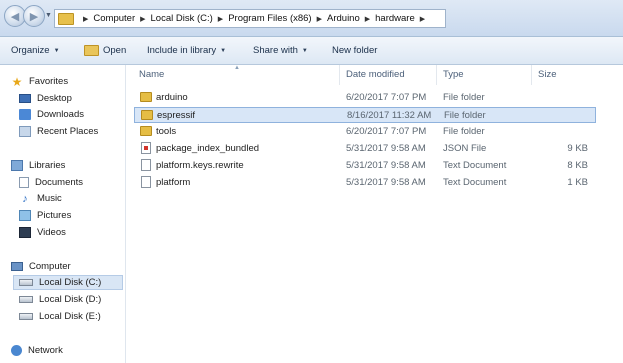 This screenshot has height=363, width=623. What do you see at coordinates (68, 131) in the screenshot?
I see `nav-recent-places-label: Recent Places` at bounding box center [68, 131].